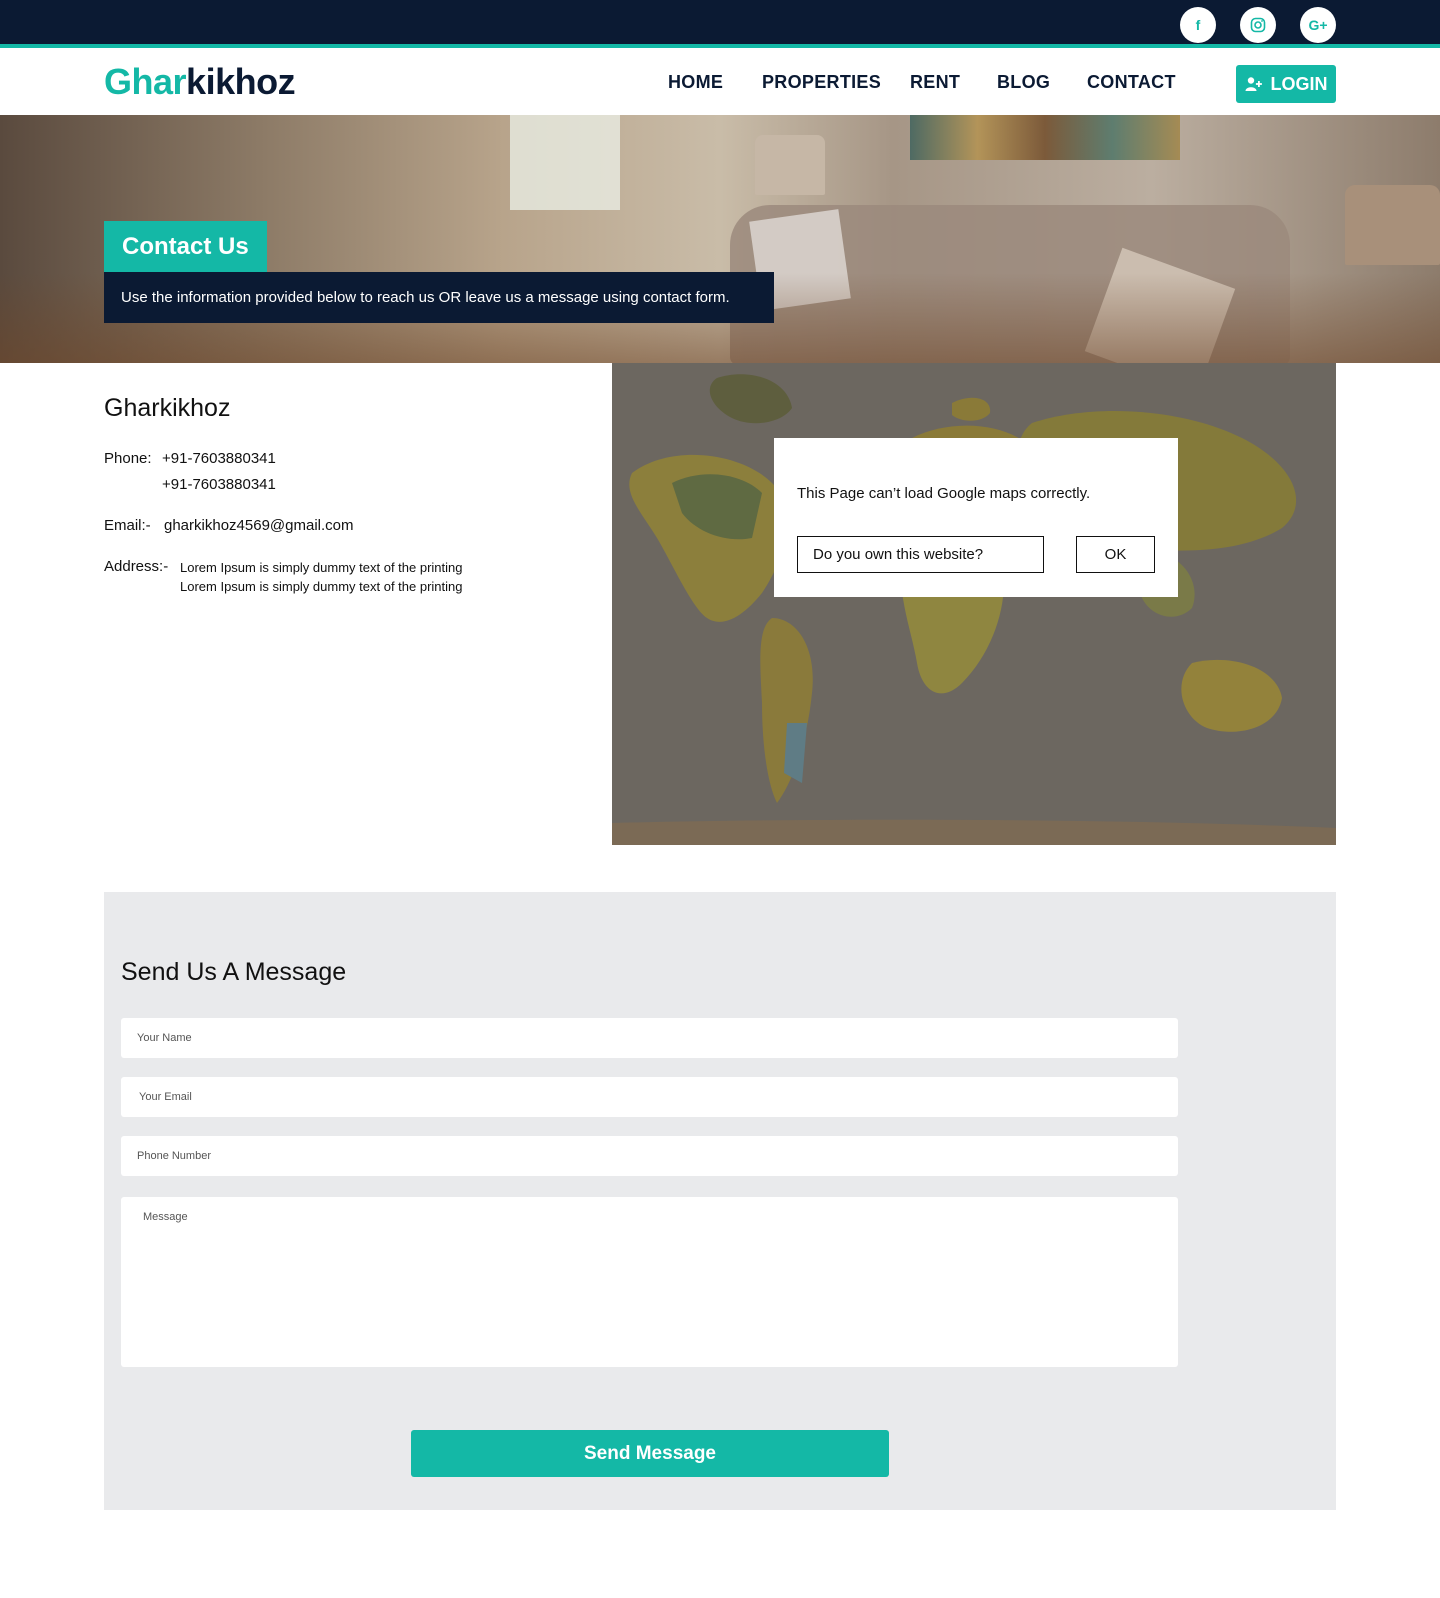 The image size is (1440, 1598). Describe the element at coordinates (159, 81) in the screenshot. I see `logo-part-har: har` at that location.